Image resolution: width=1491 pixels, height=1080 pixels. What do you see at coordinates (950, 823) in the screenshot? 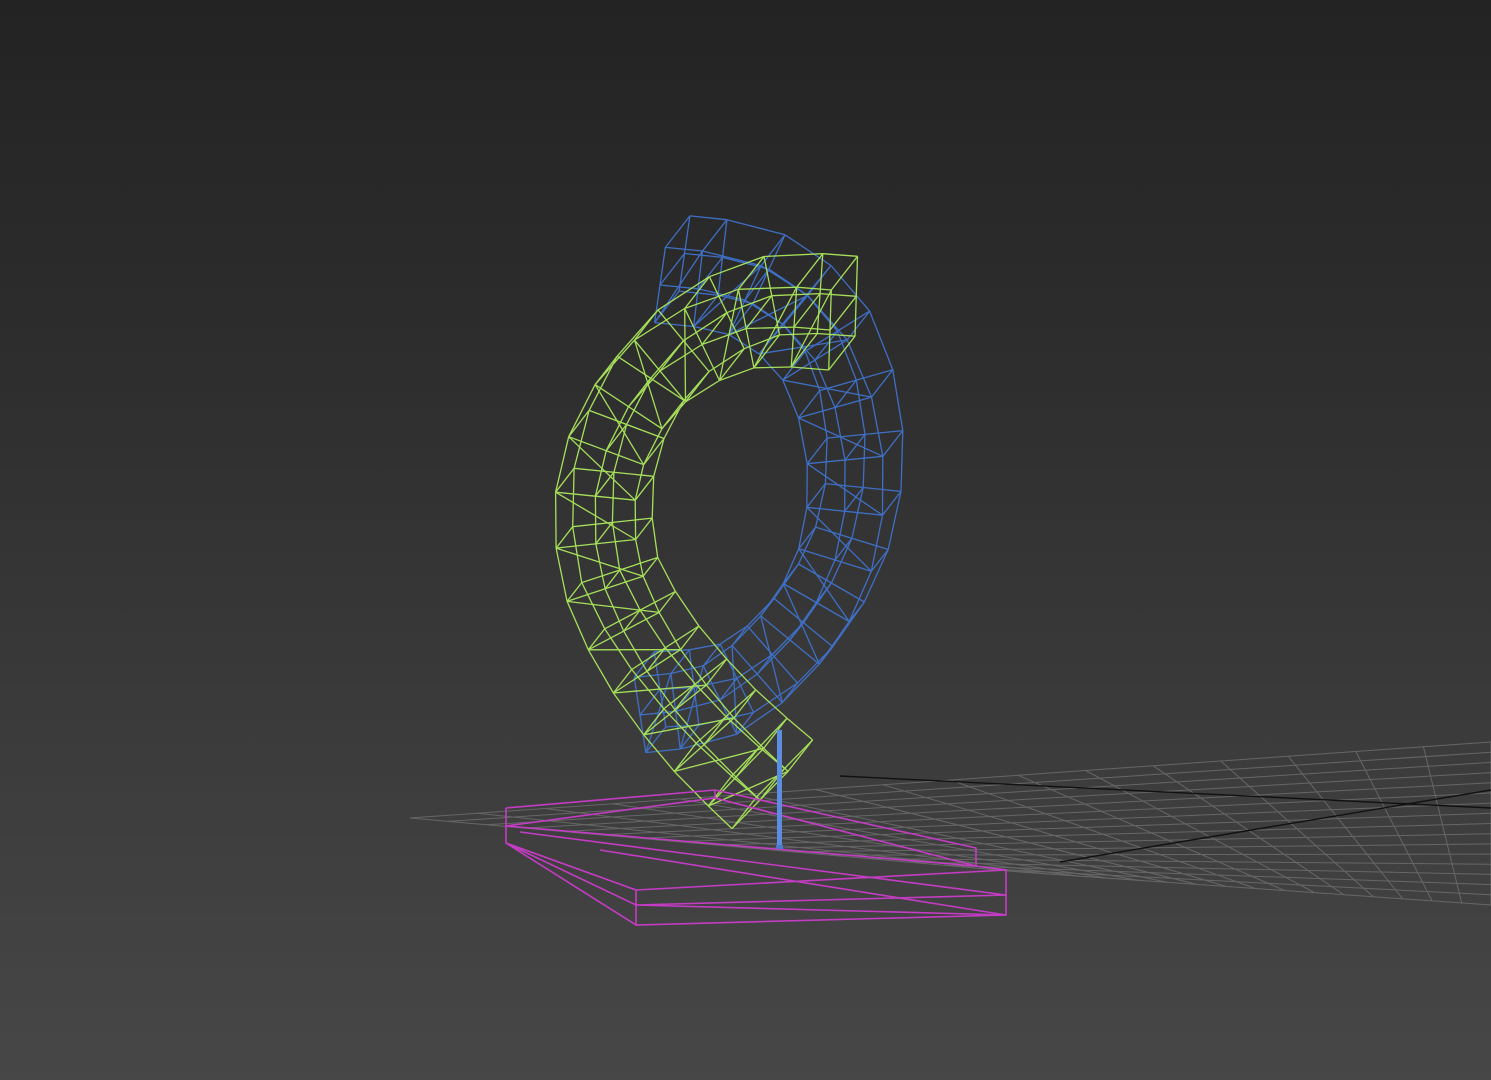
I see `home-grid` at bounding box center [950, 823].